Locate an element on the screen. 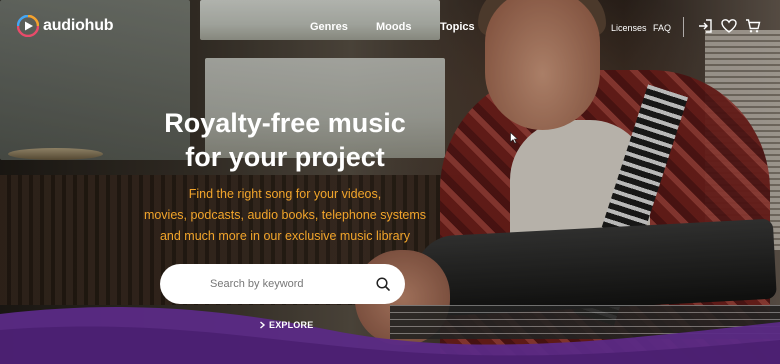  brand-logo: audiohub is located at coordinates (65, 26).